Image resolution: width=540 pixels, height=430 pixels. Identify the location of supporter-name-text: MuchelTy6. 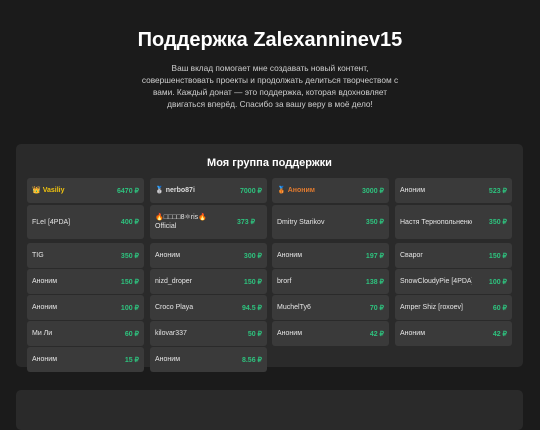
(294, 307).